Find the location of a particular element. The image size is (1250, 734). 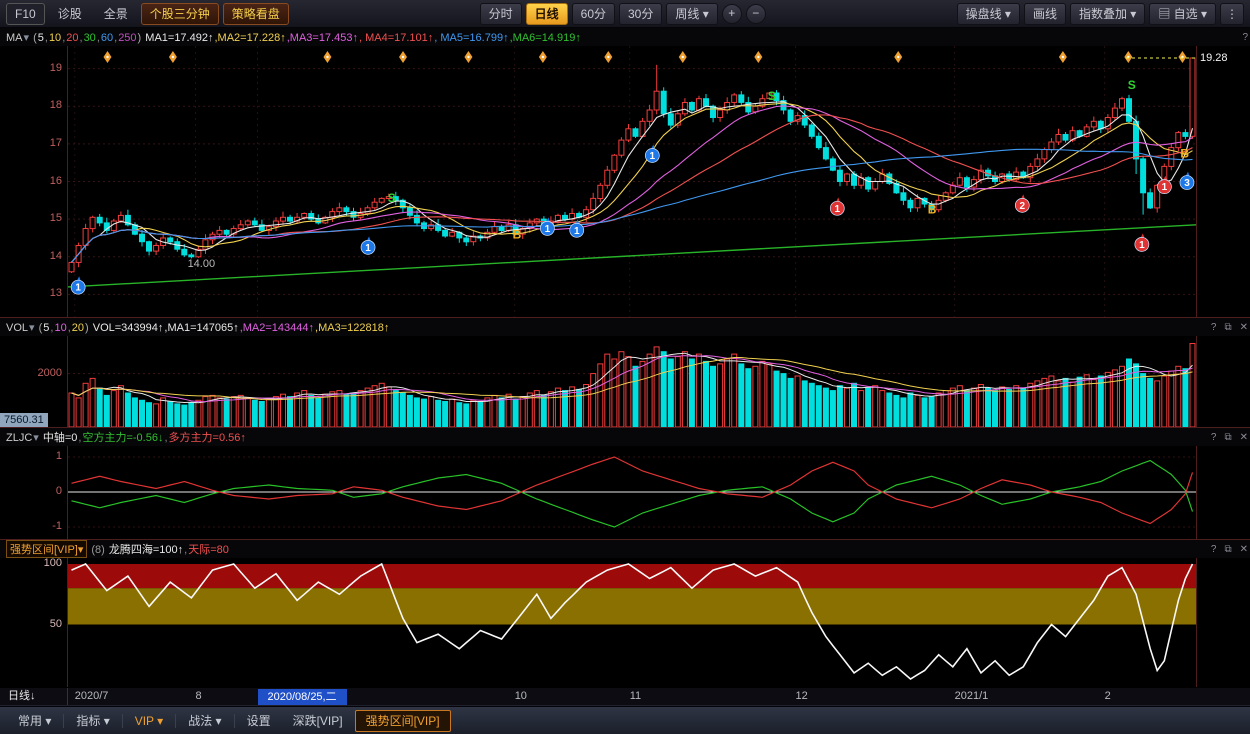

header-segment: ) is located at coordinates (87, 327).